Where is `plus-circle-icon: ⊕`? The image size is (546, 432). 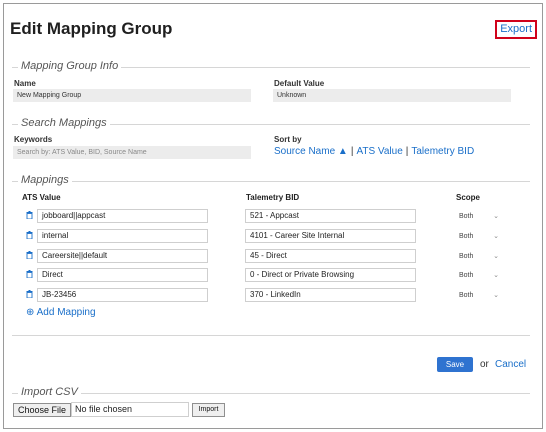
plus-circle-icon: ⊕ is located at coordinates (30, 312).